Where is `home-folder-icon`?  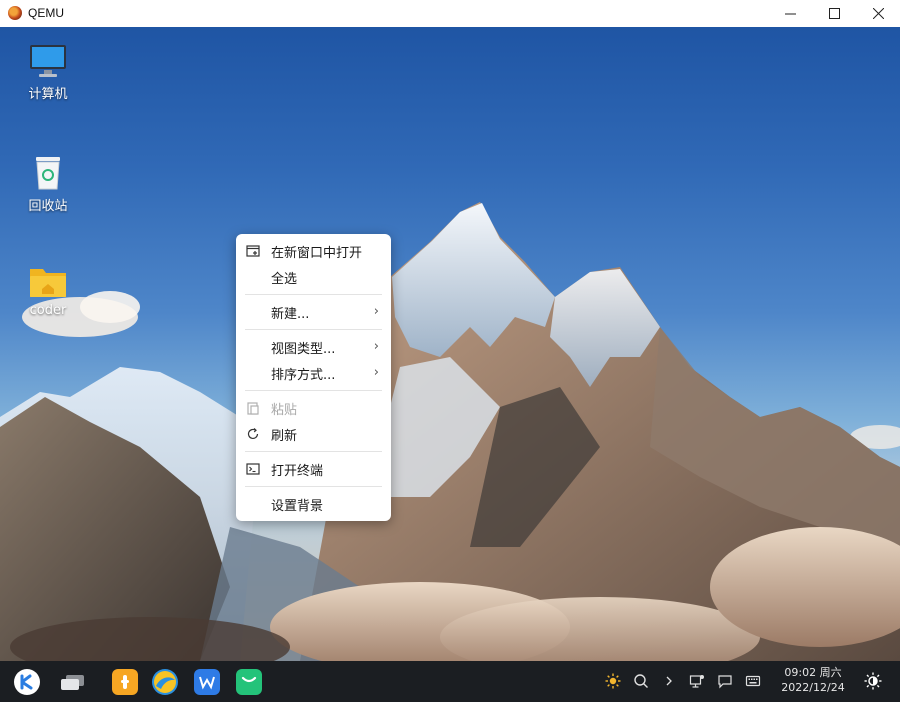 home-folder-icon is located at coordinates (48, 283).